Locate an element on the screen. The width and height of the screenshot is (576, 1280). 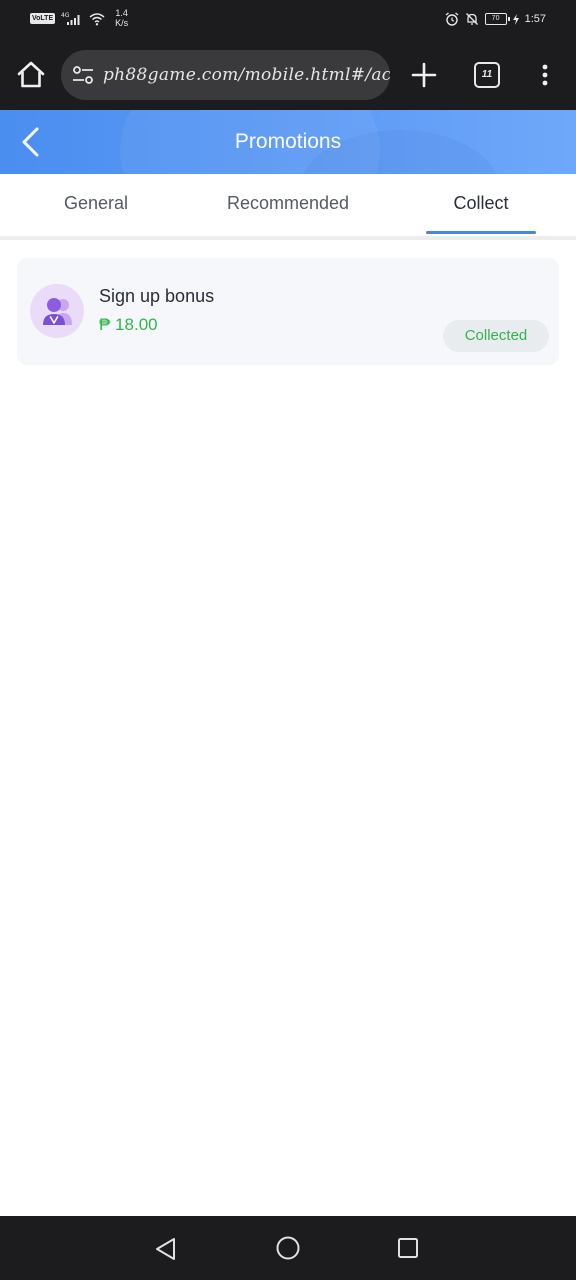
volte-badge: VoLTE is located at coordinates (43, 18).